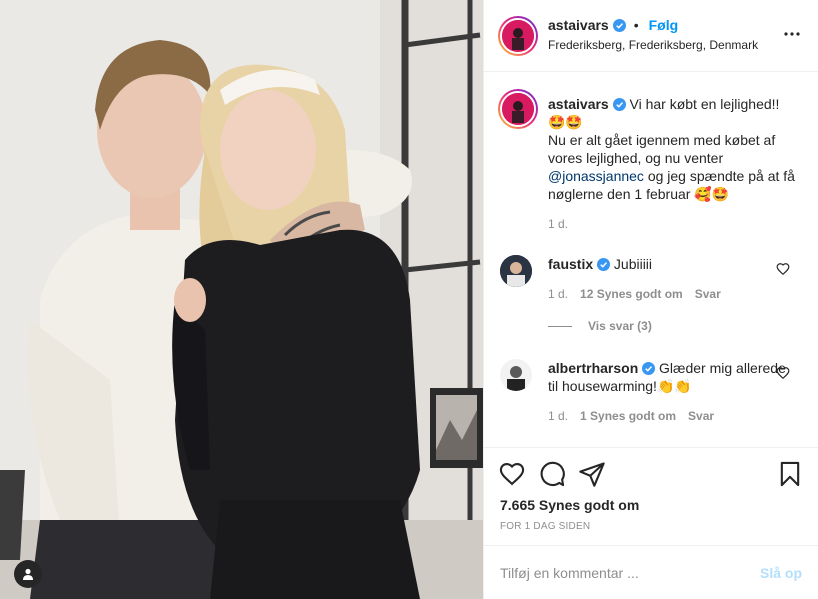  I want to click on more-options-button, so click(792, 34).